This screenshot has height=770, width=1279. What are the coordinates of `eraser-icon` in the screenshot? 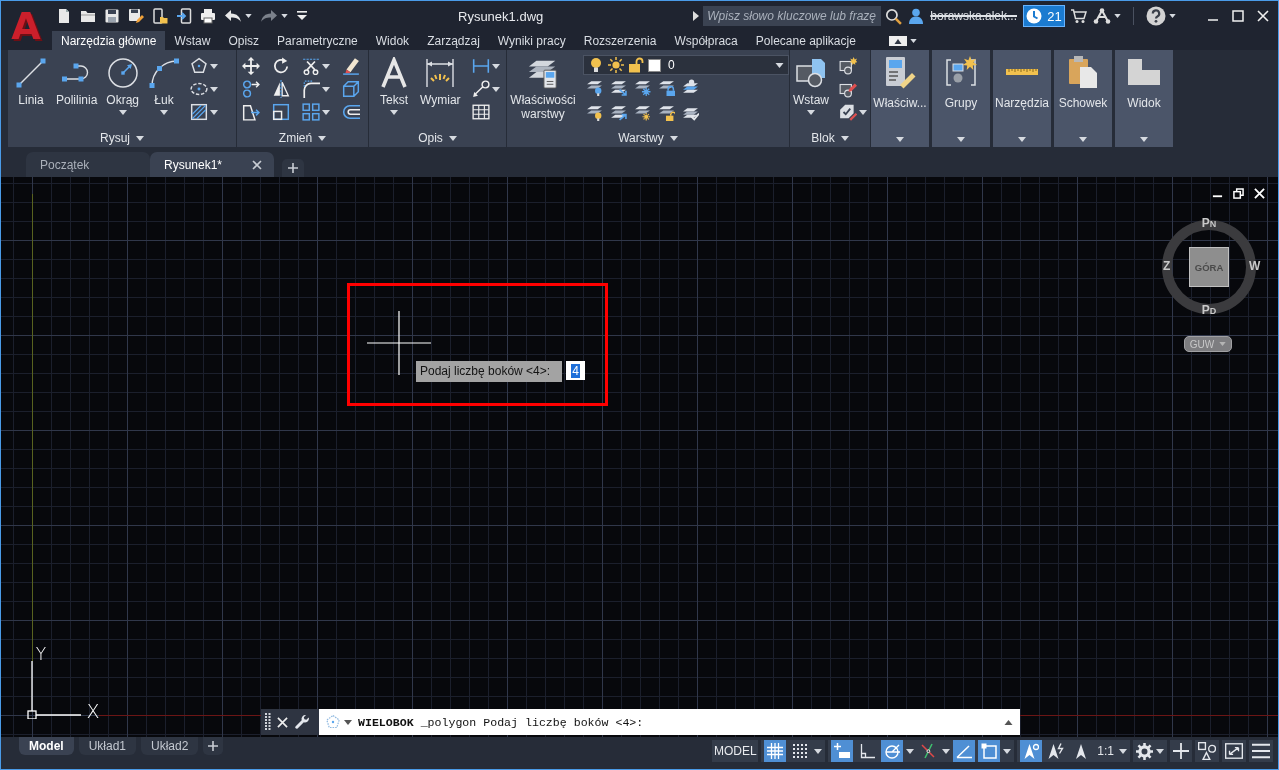 It's located at (351, 66).